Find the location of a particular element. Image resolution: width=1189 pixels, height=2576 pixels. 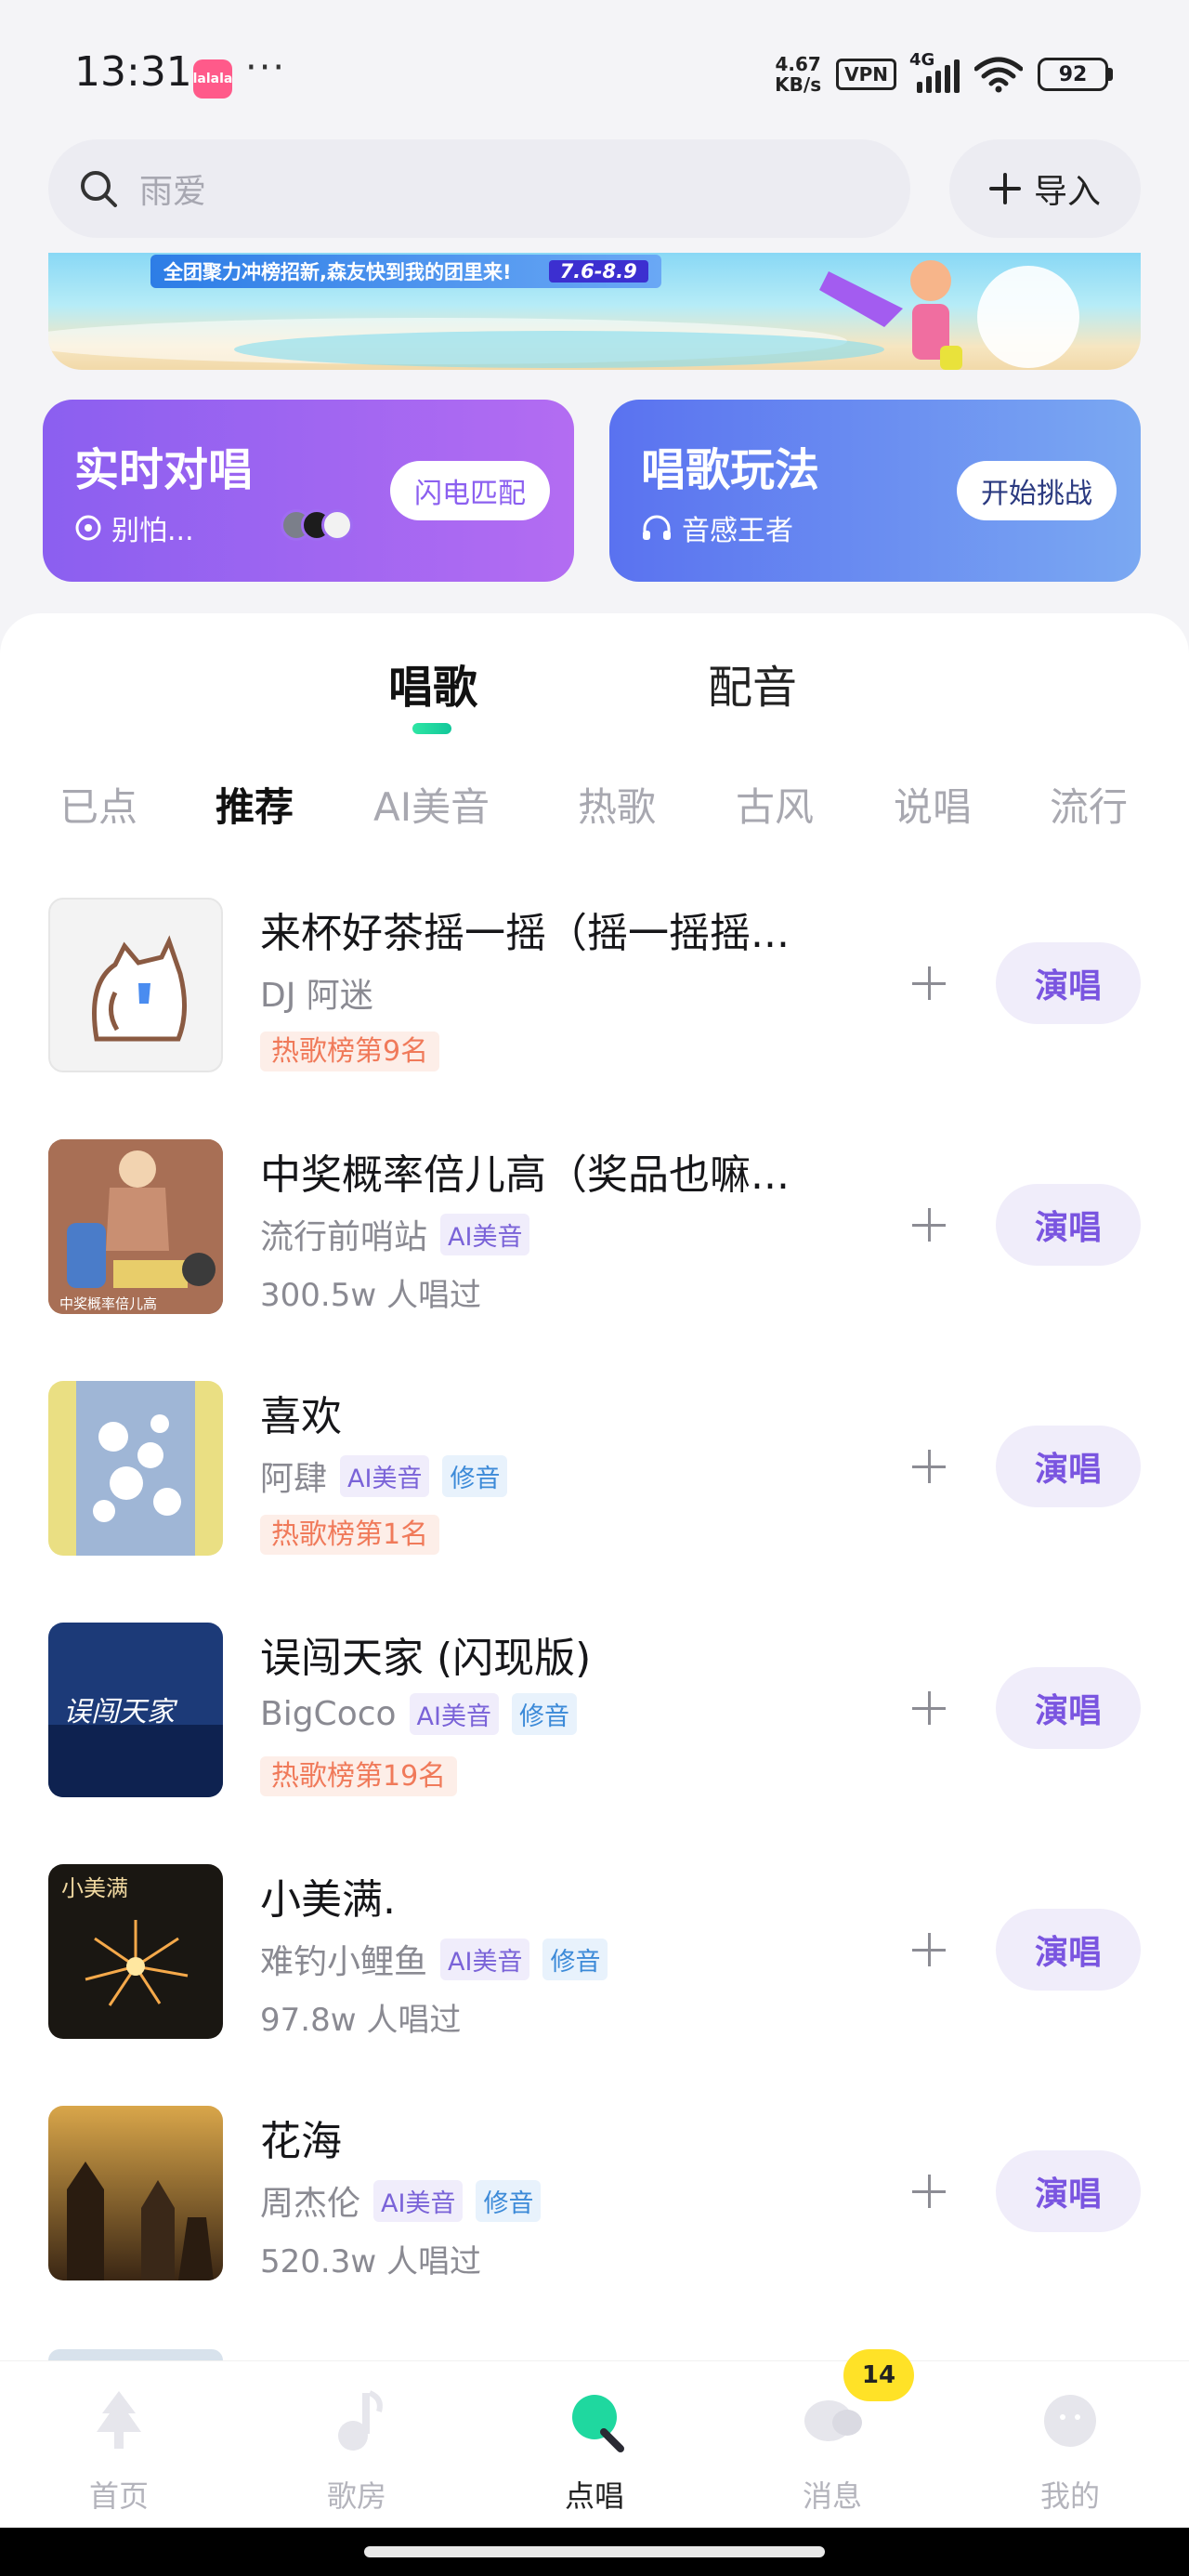

avatar-stack is located at coordinates (317, 525).